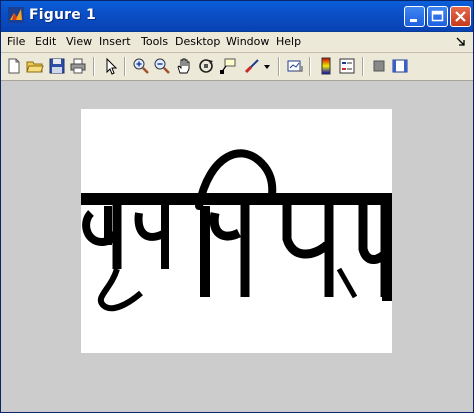 The width and height of the screenshot is (474, 413). I want to click on pan-icon, so click(184, 66).